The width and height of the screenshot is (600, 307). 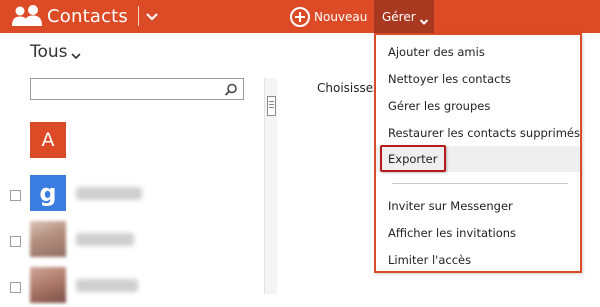 I want to click on app-title: Contacts, so click(x=88, y=16).